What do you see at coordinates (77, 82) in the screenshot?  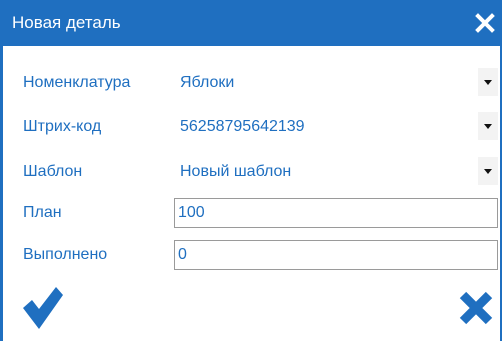 I see `nomenclature-label: Номенклатура` at bounding box center [77, 82].